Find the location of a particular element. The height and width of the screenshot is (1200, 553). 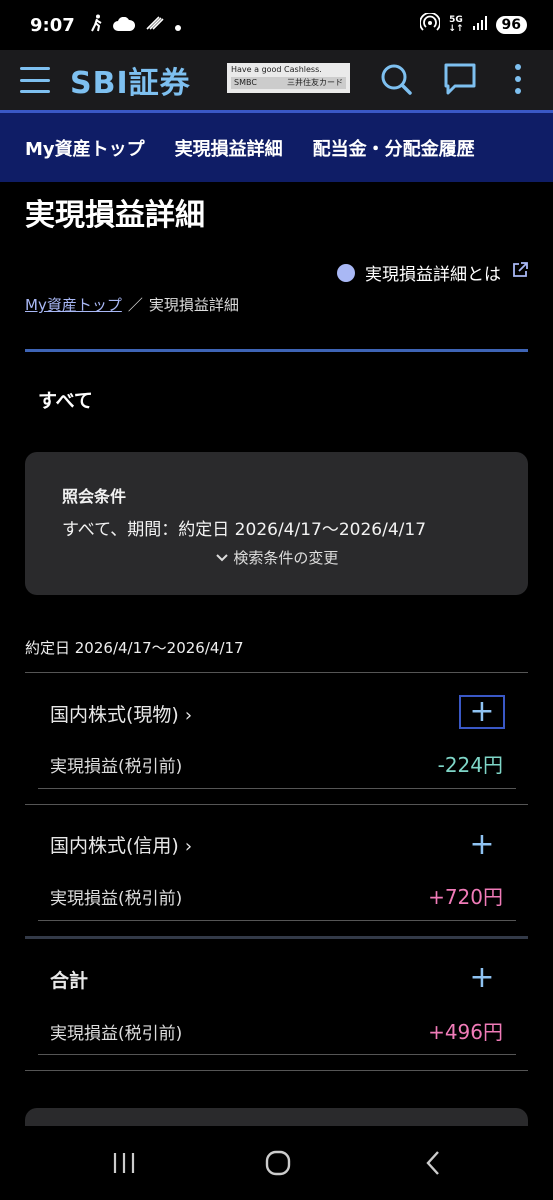

filter-label: すべて is located at coordinates (65, 401).